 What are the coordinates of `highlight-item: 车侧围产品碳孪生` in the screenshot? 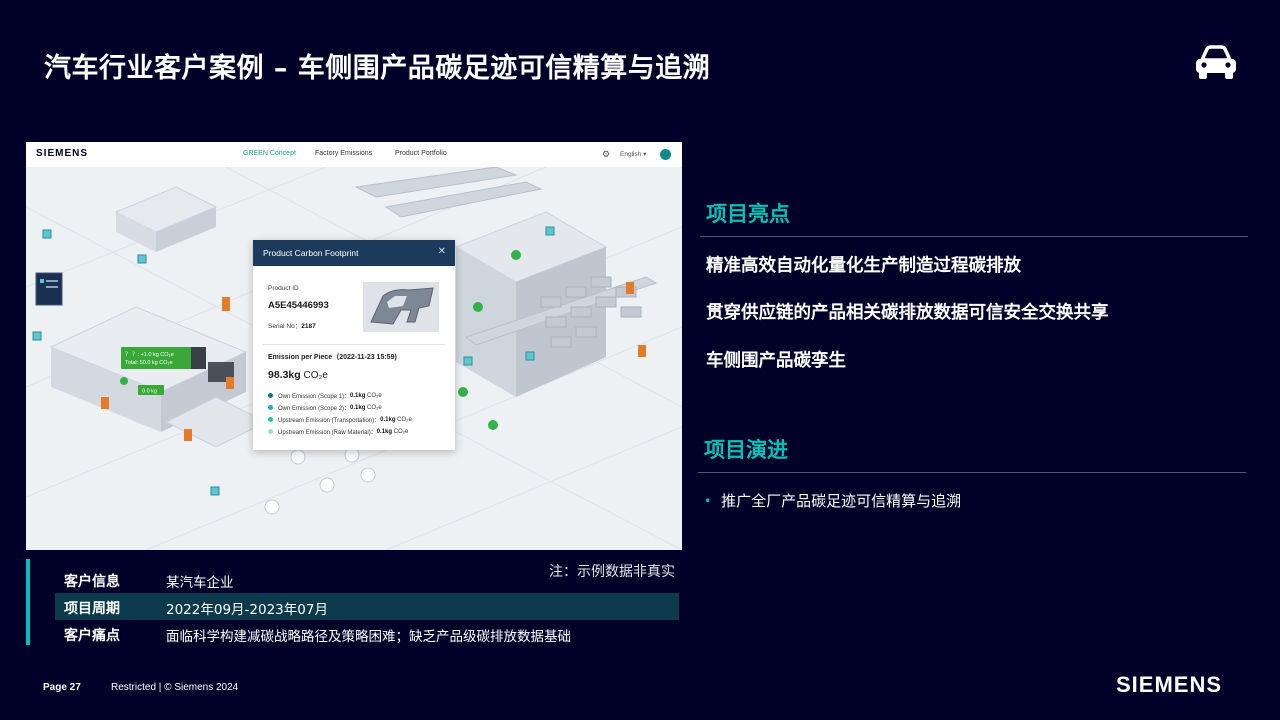 It's located at (776, 361).